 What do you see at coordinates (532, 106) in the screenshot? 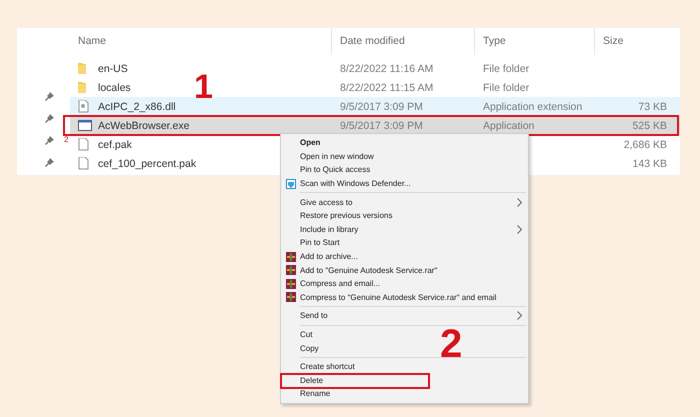
I see `file-type: Application extension` at bounding box center [532, 106].